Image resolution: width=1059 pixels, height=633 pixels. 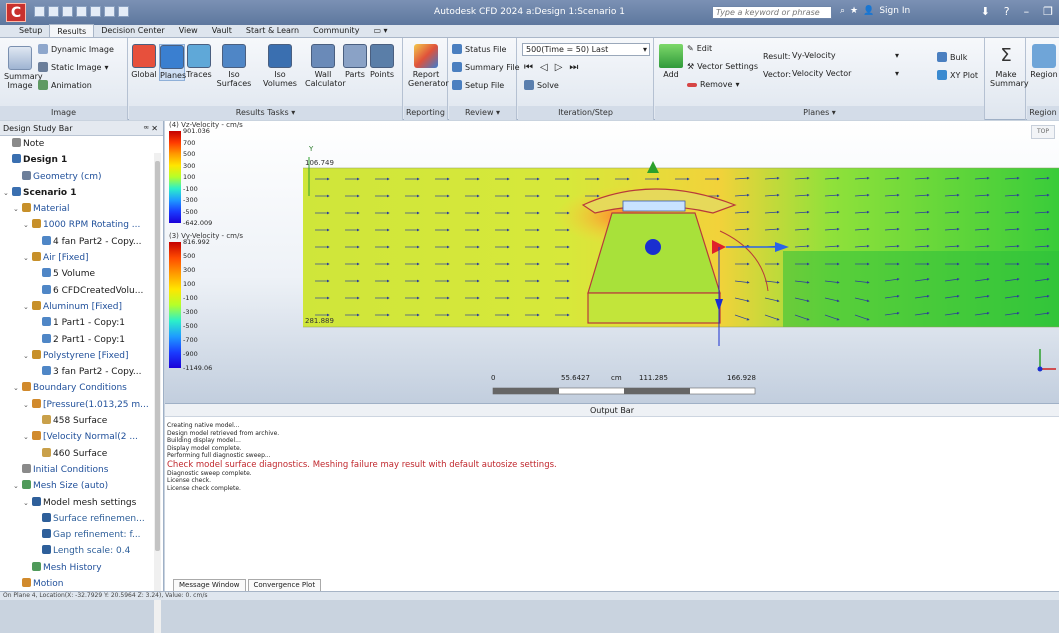 What do you see at coordinates (144, 61) in the screenshot?
I see `global-button: Global` at bounding box center [144, 61].